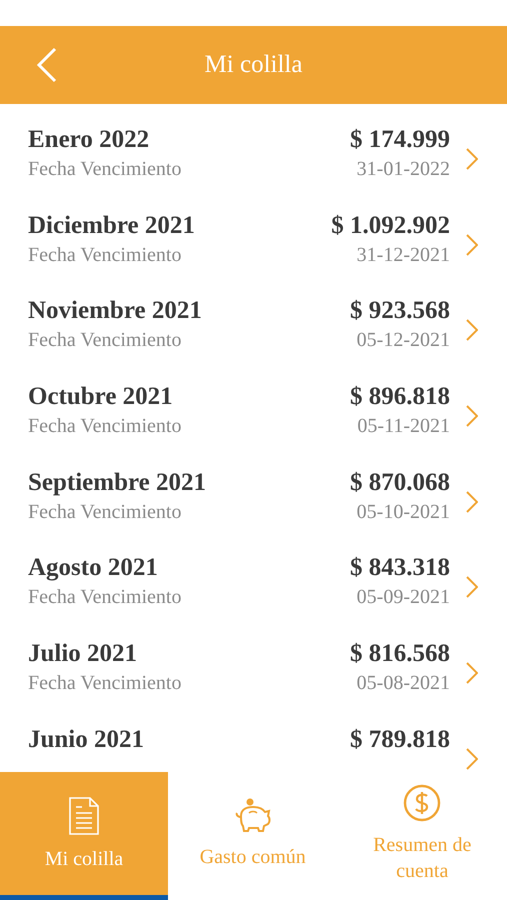 Image resolution: width=507 pixels, height=900 pixels. What do you see at coordinates (400, 311) in the screenshot?
I see `amount: $ 923.568` at bounding box center [400, 311].